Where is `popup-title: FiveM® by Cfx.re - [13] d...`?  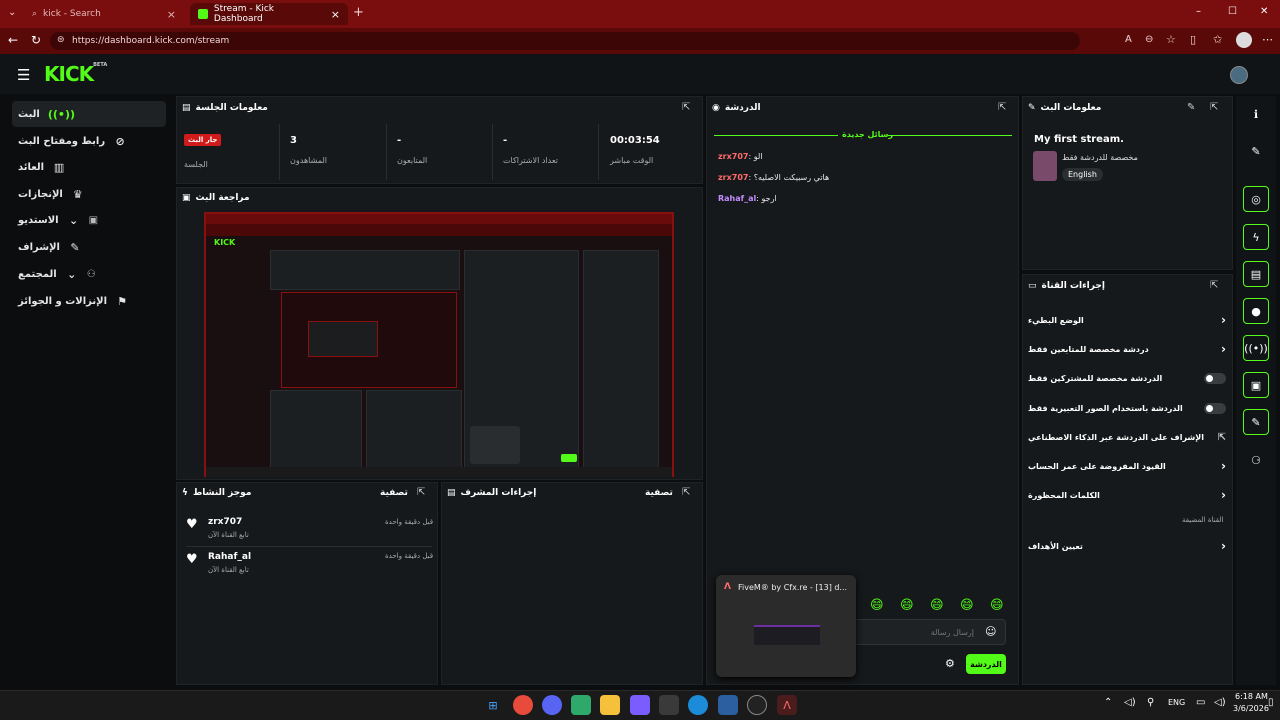 popup-title: FiveM® by Cfx.re - [13] d... is located at coordinates (793, 587).